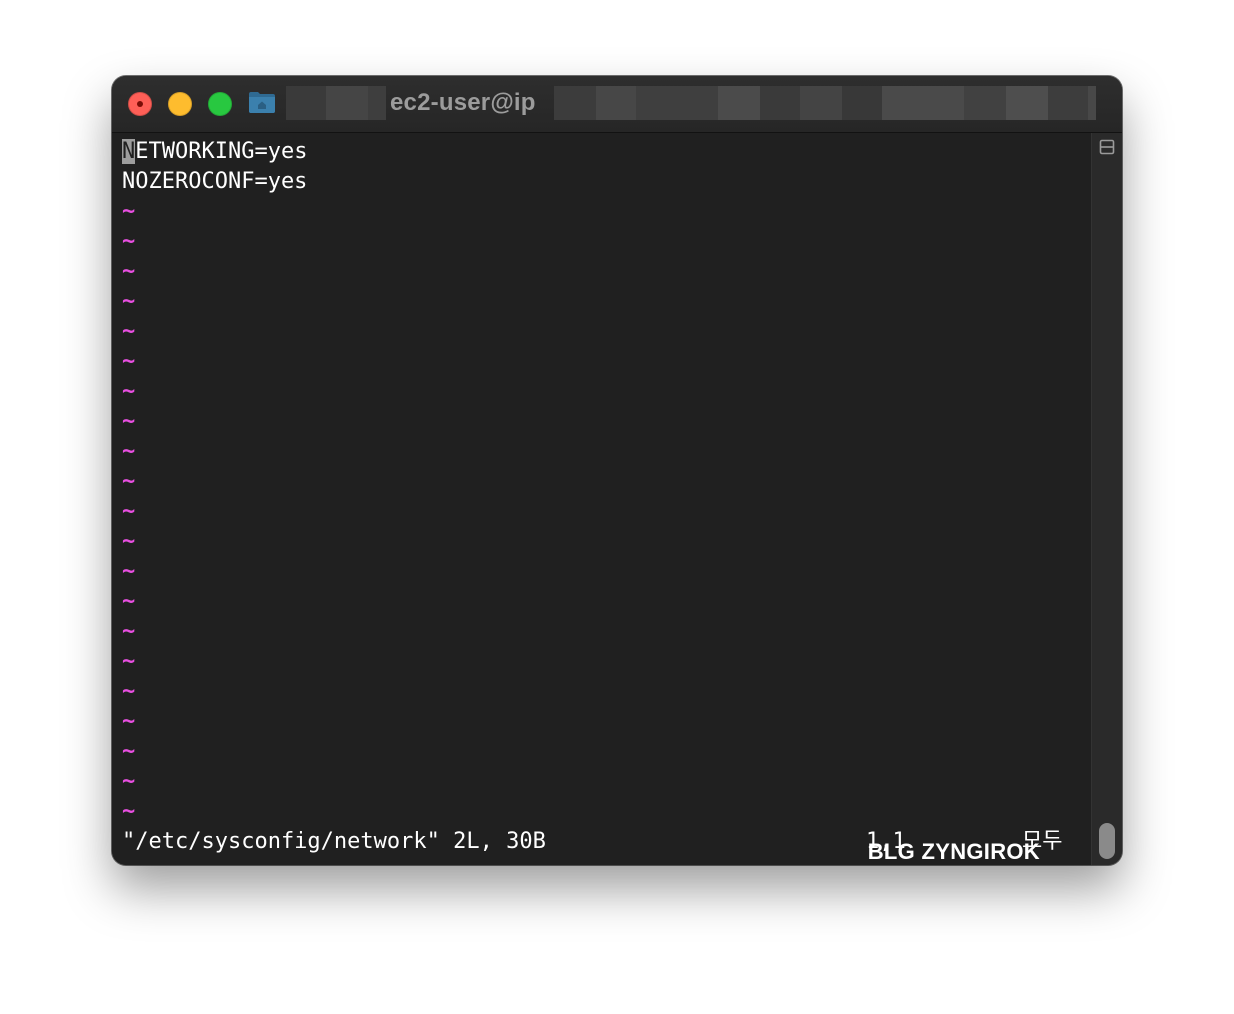 The width and height of the screenshot is (1234, 1014). What do you see at coordinates (1107, 841) in the screenshot?
I see `scrollbar-thumb` at bounding box center [1107, 841].